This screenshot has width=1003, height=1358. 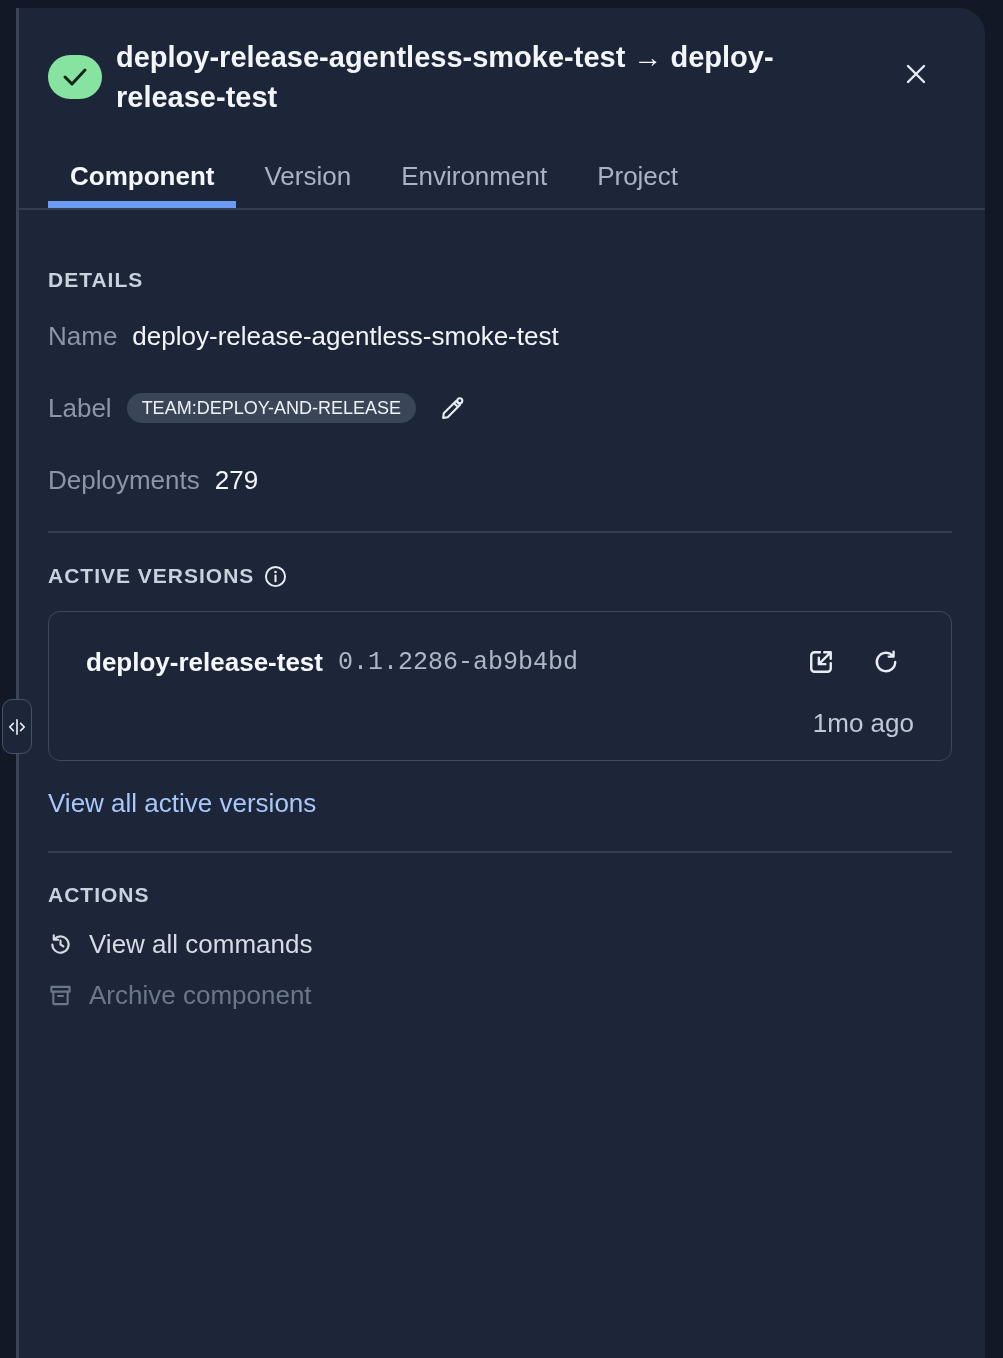 I want to click on view-all-link: View all active versions, so click(x=182, y=803).